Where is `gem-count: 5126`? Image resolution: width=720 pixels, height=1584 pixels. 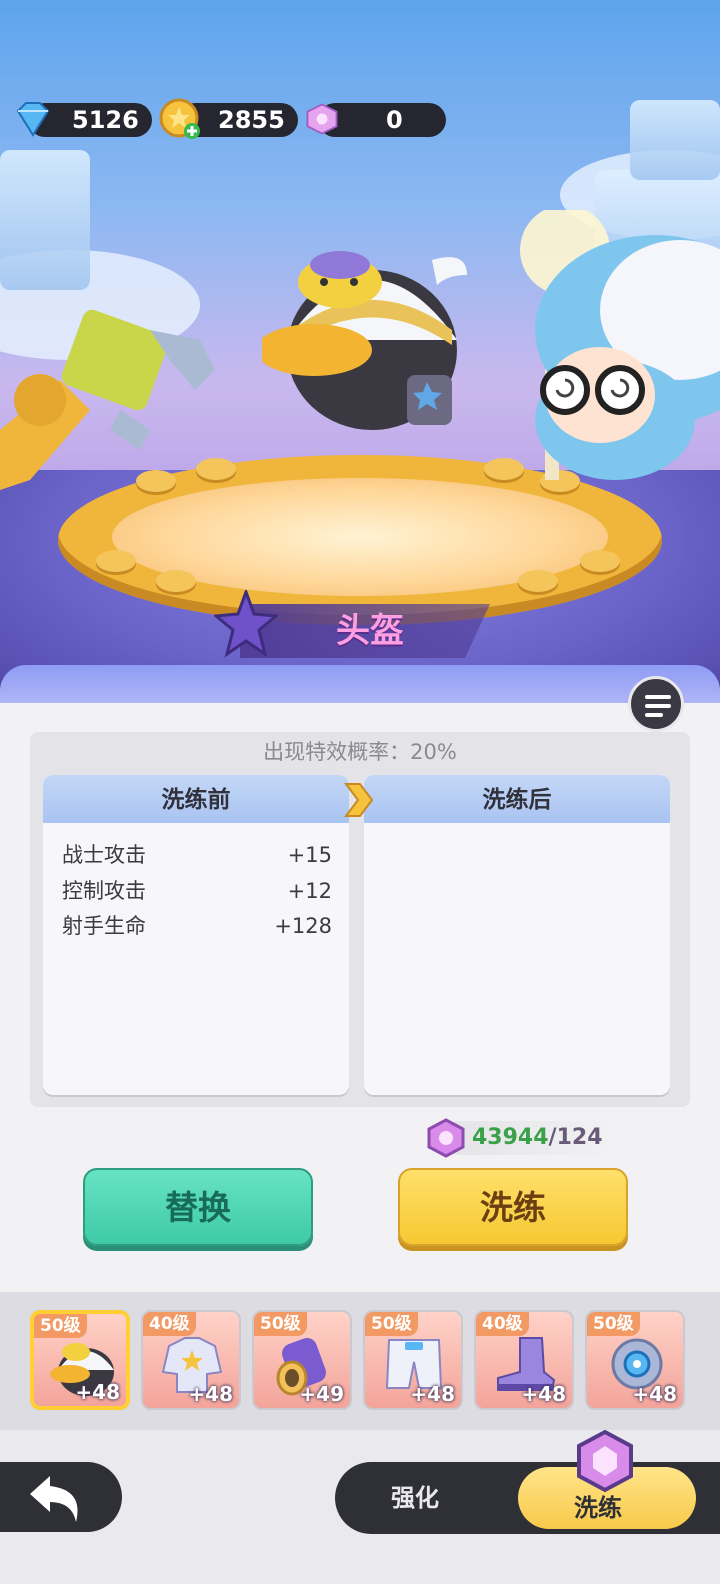
gem-count: 5126 is located at coordinates (105, 120).